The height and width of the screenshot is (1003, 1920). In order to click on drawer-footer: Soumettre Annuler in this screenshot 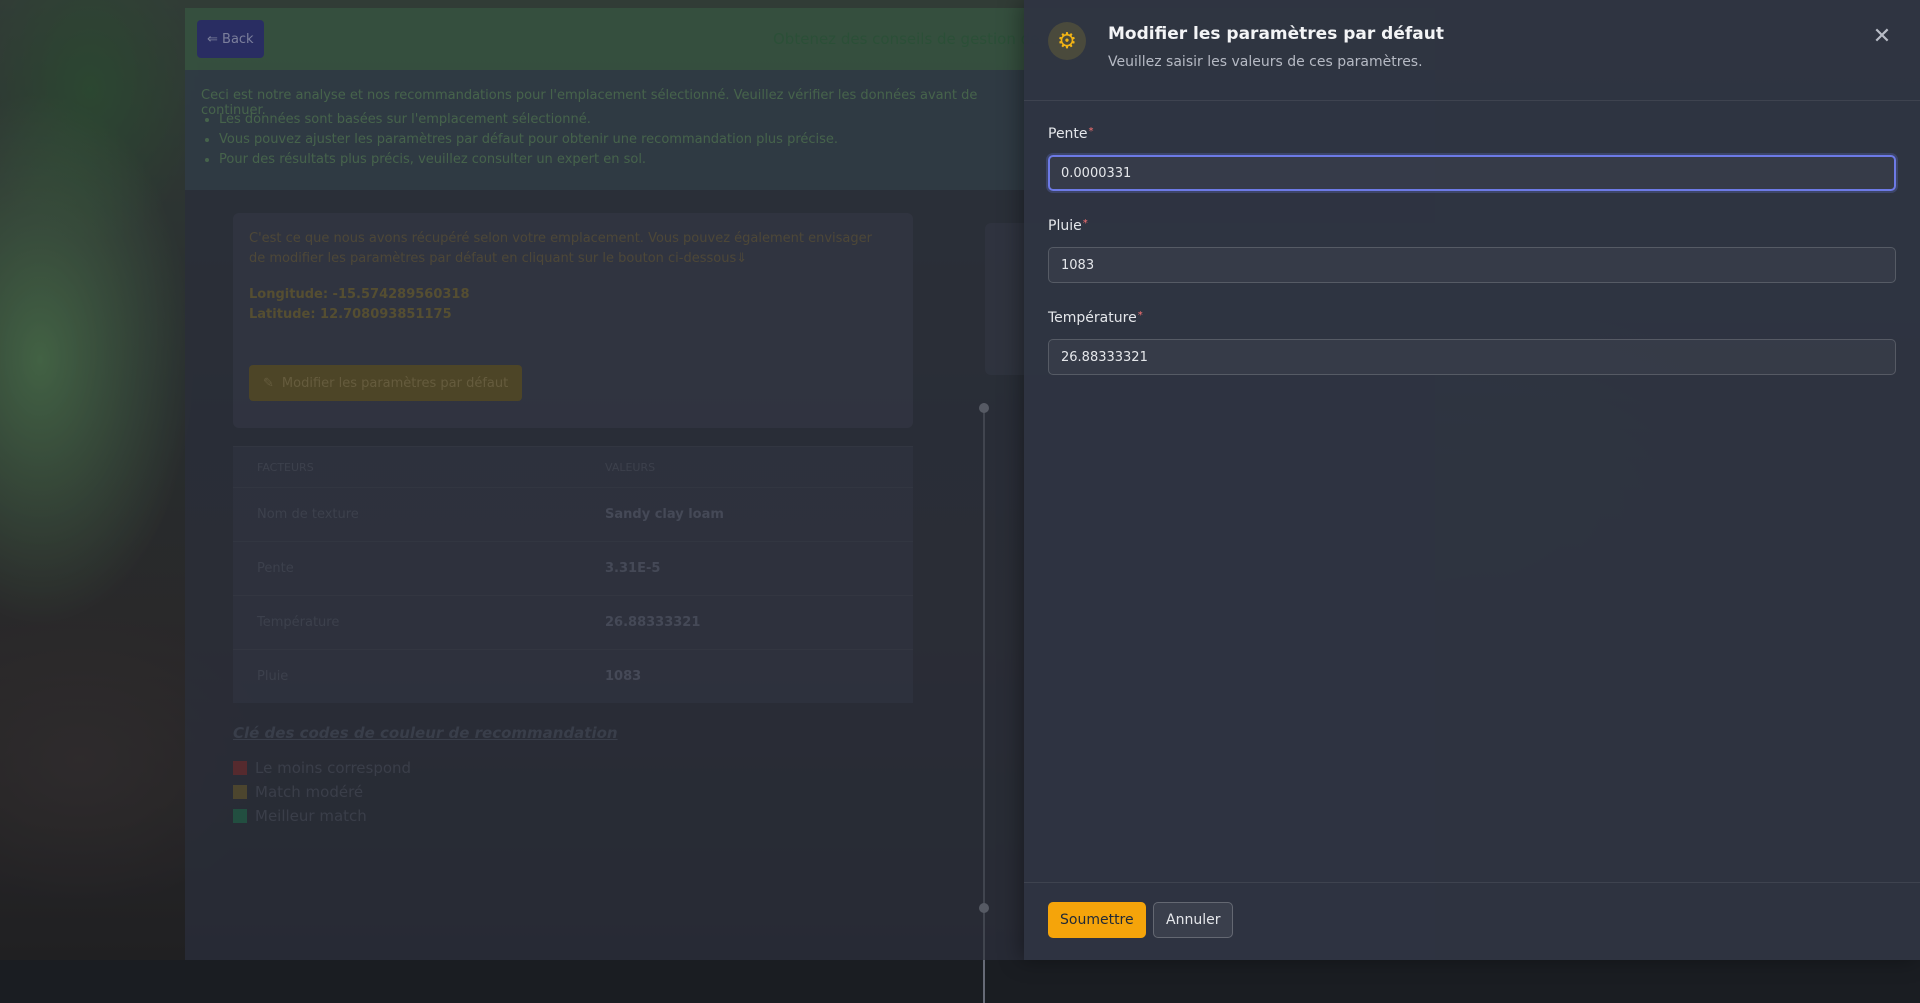, I will do `click(1472, 921)`.